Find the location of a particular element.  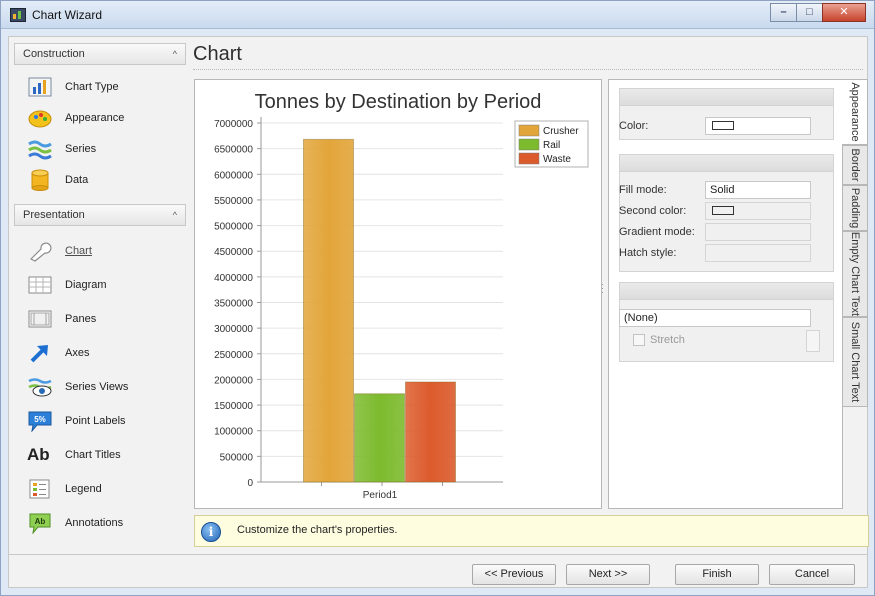

y-tick-label: 3500000 is located at coordinates (233, 304).